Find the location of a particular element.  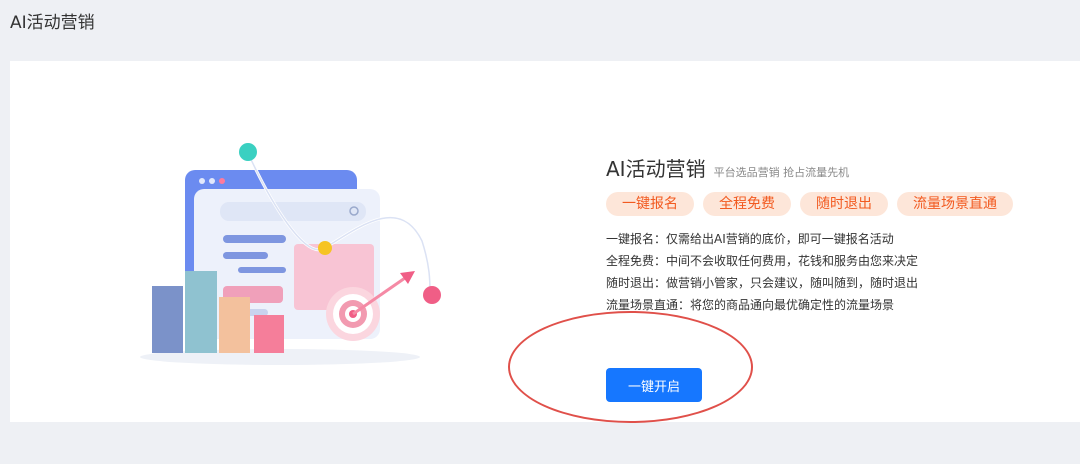

tag: 一键报名 is located at coordinates (650, 204).